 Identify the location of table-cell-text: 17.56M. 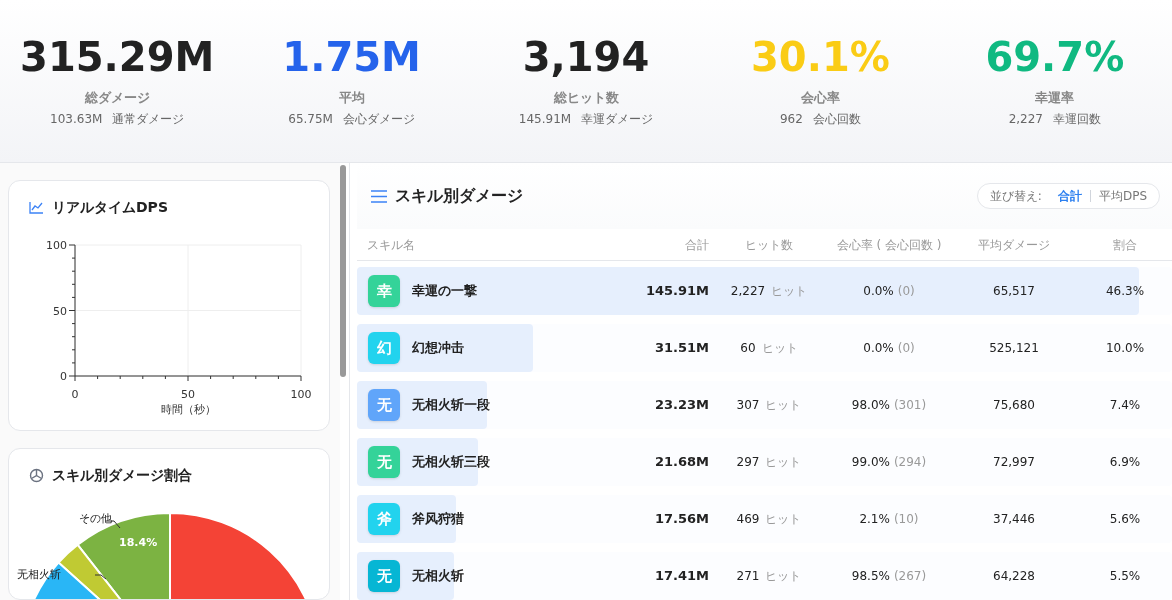
(681, 519).